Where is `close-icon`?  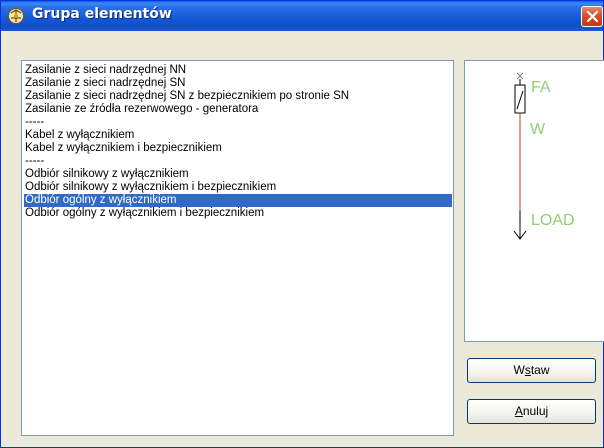 close-icon is located at coordinates (592, 16).